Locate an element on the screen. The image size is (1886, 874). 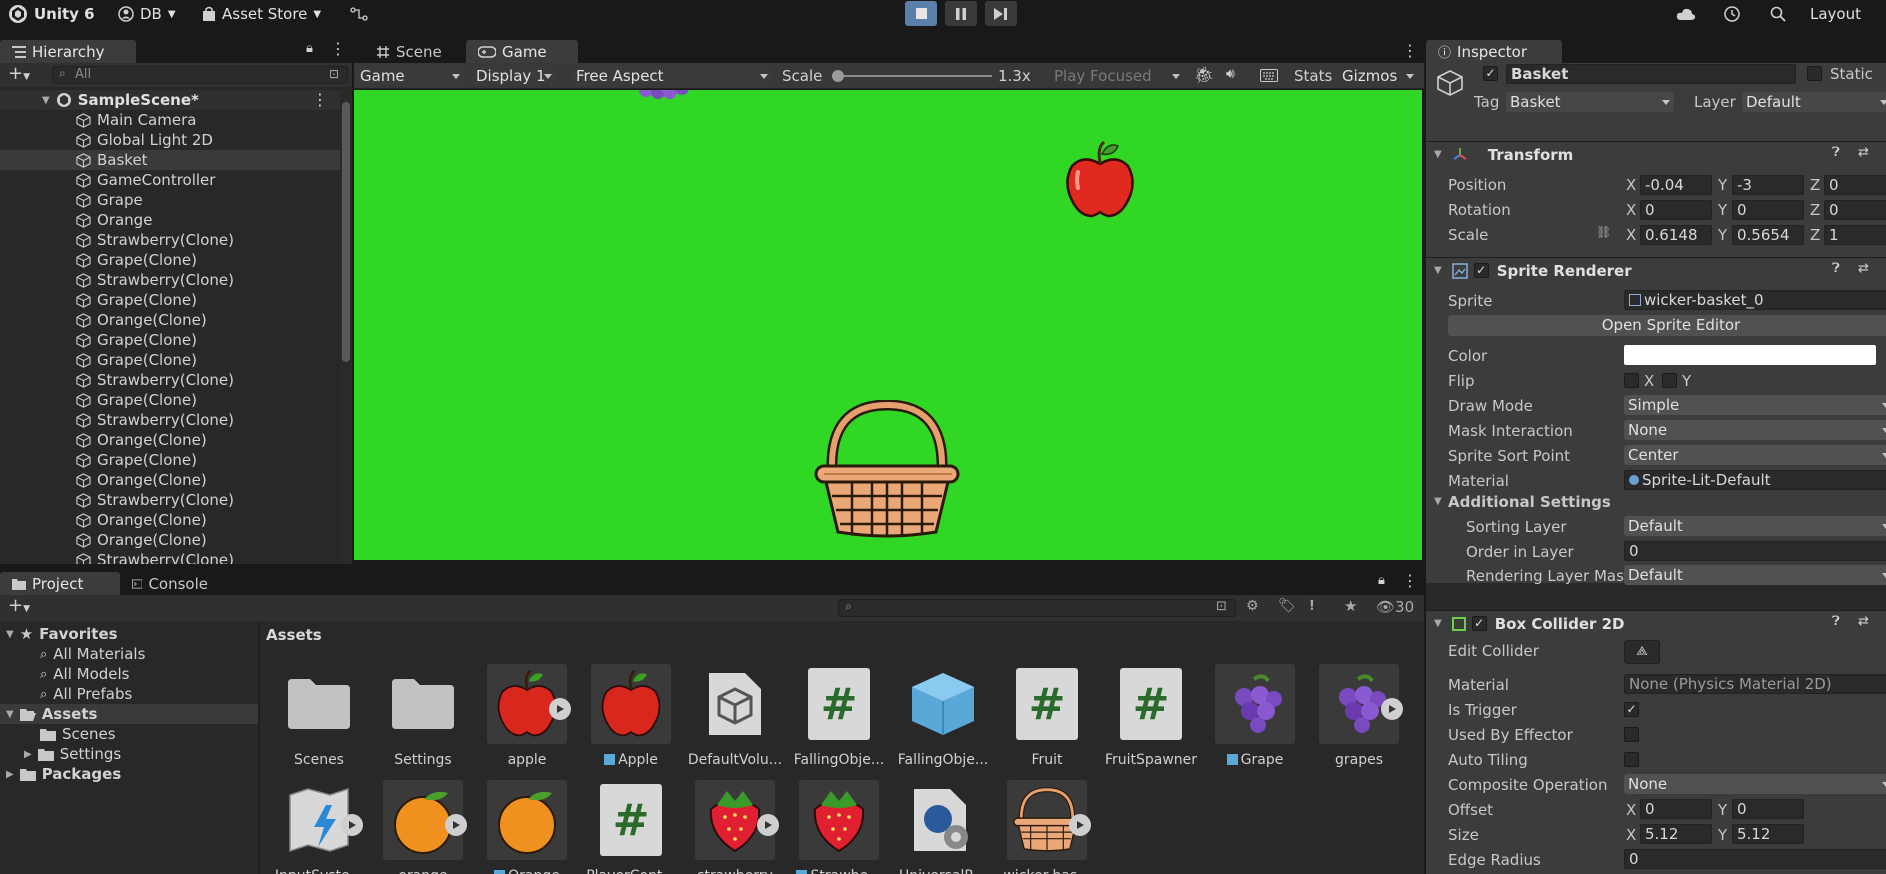
hierarchy-search-input: ⌕ All ⊡ is located at coordinates (200, 75).